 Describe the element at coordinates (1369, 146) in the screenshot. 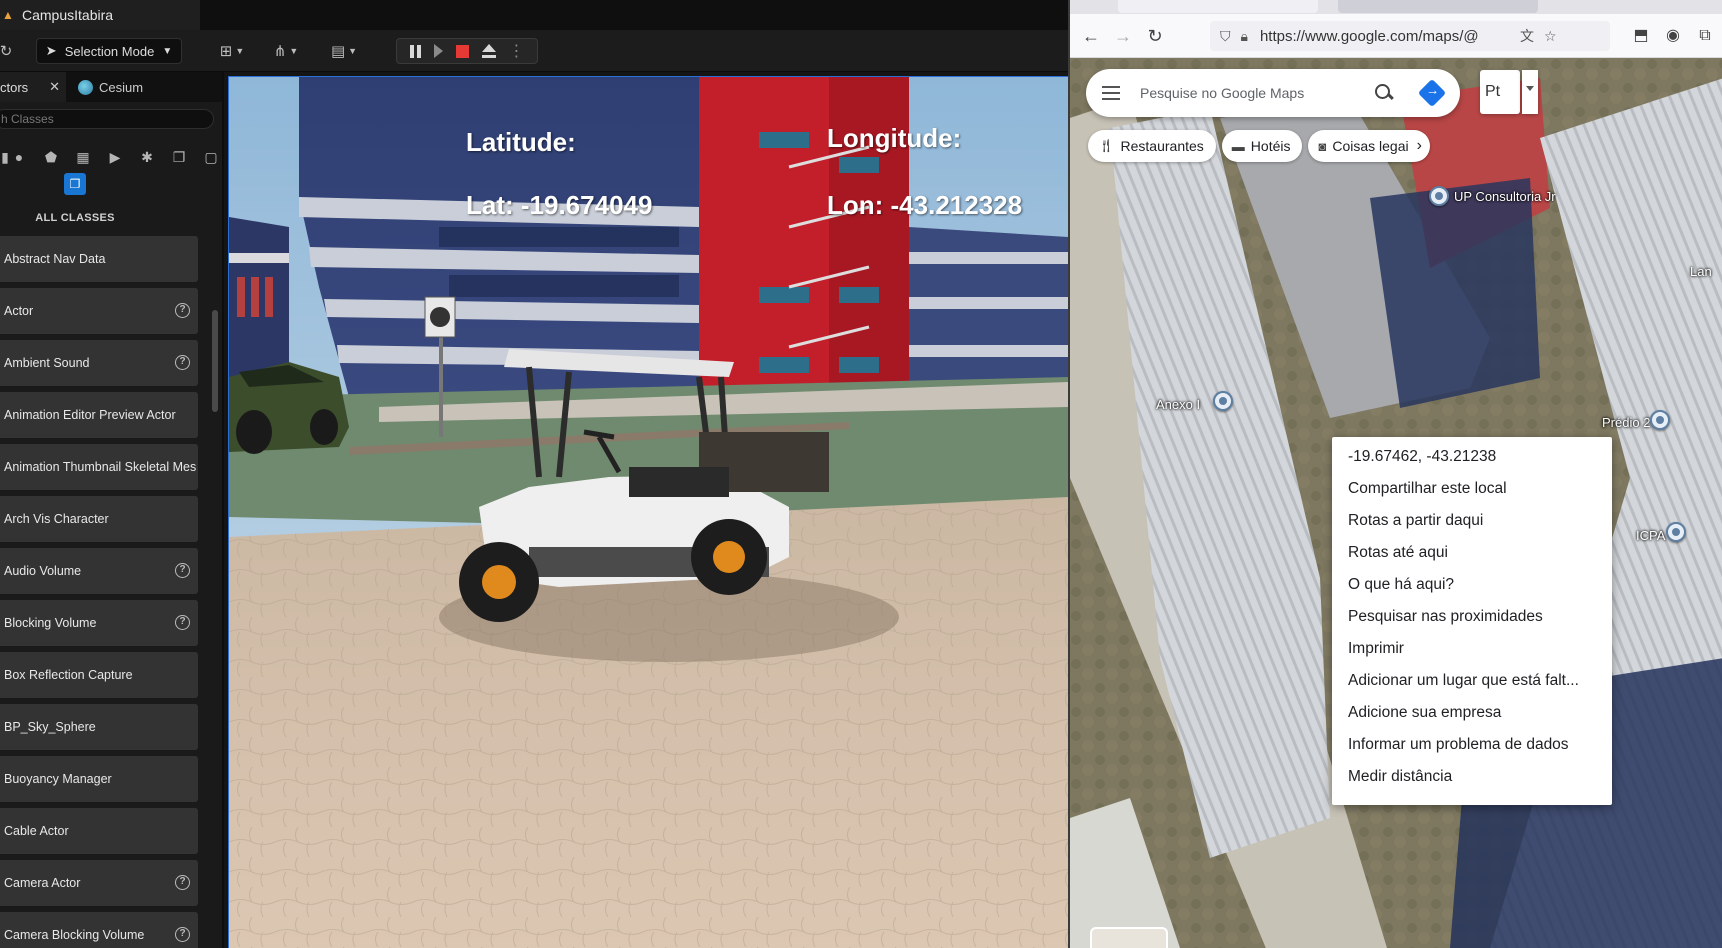

I see `chip-coisas-legais: ◙ Coisas legai ›` at that location.